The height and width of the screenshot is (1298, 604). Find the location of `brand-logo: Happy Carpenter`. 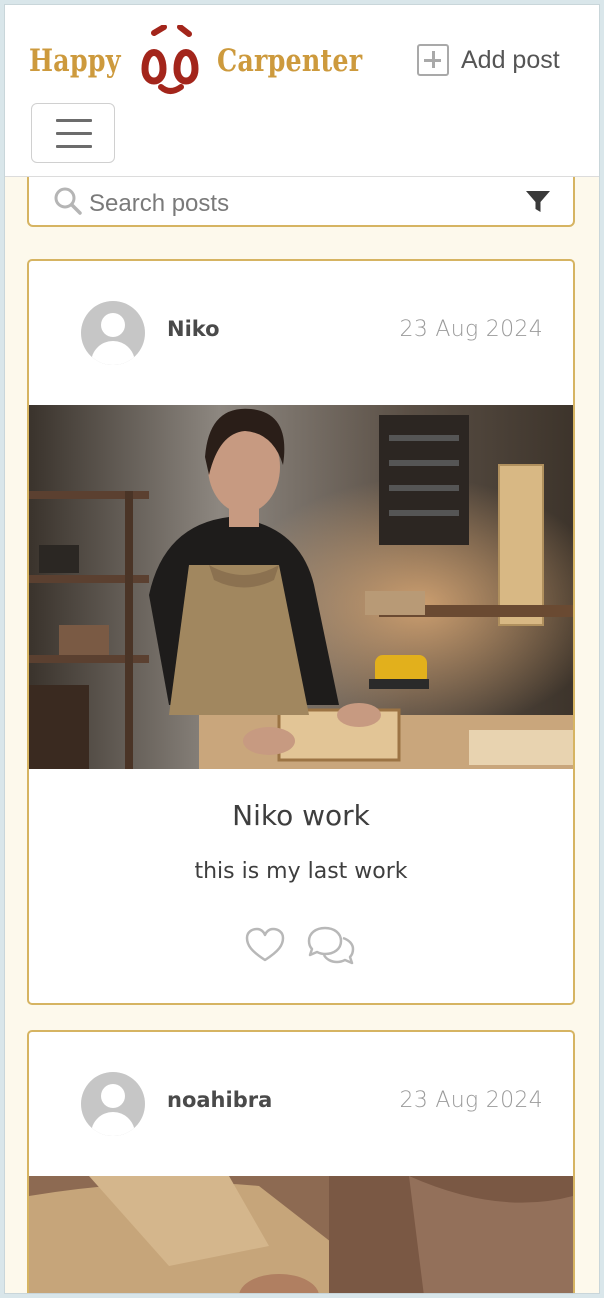

brand-logo: Happy Carpenter is located at coordinates (211, 61).